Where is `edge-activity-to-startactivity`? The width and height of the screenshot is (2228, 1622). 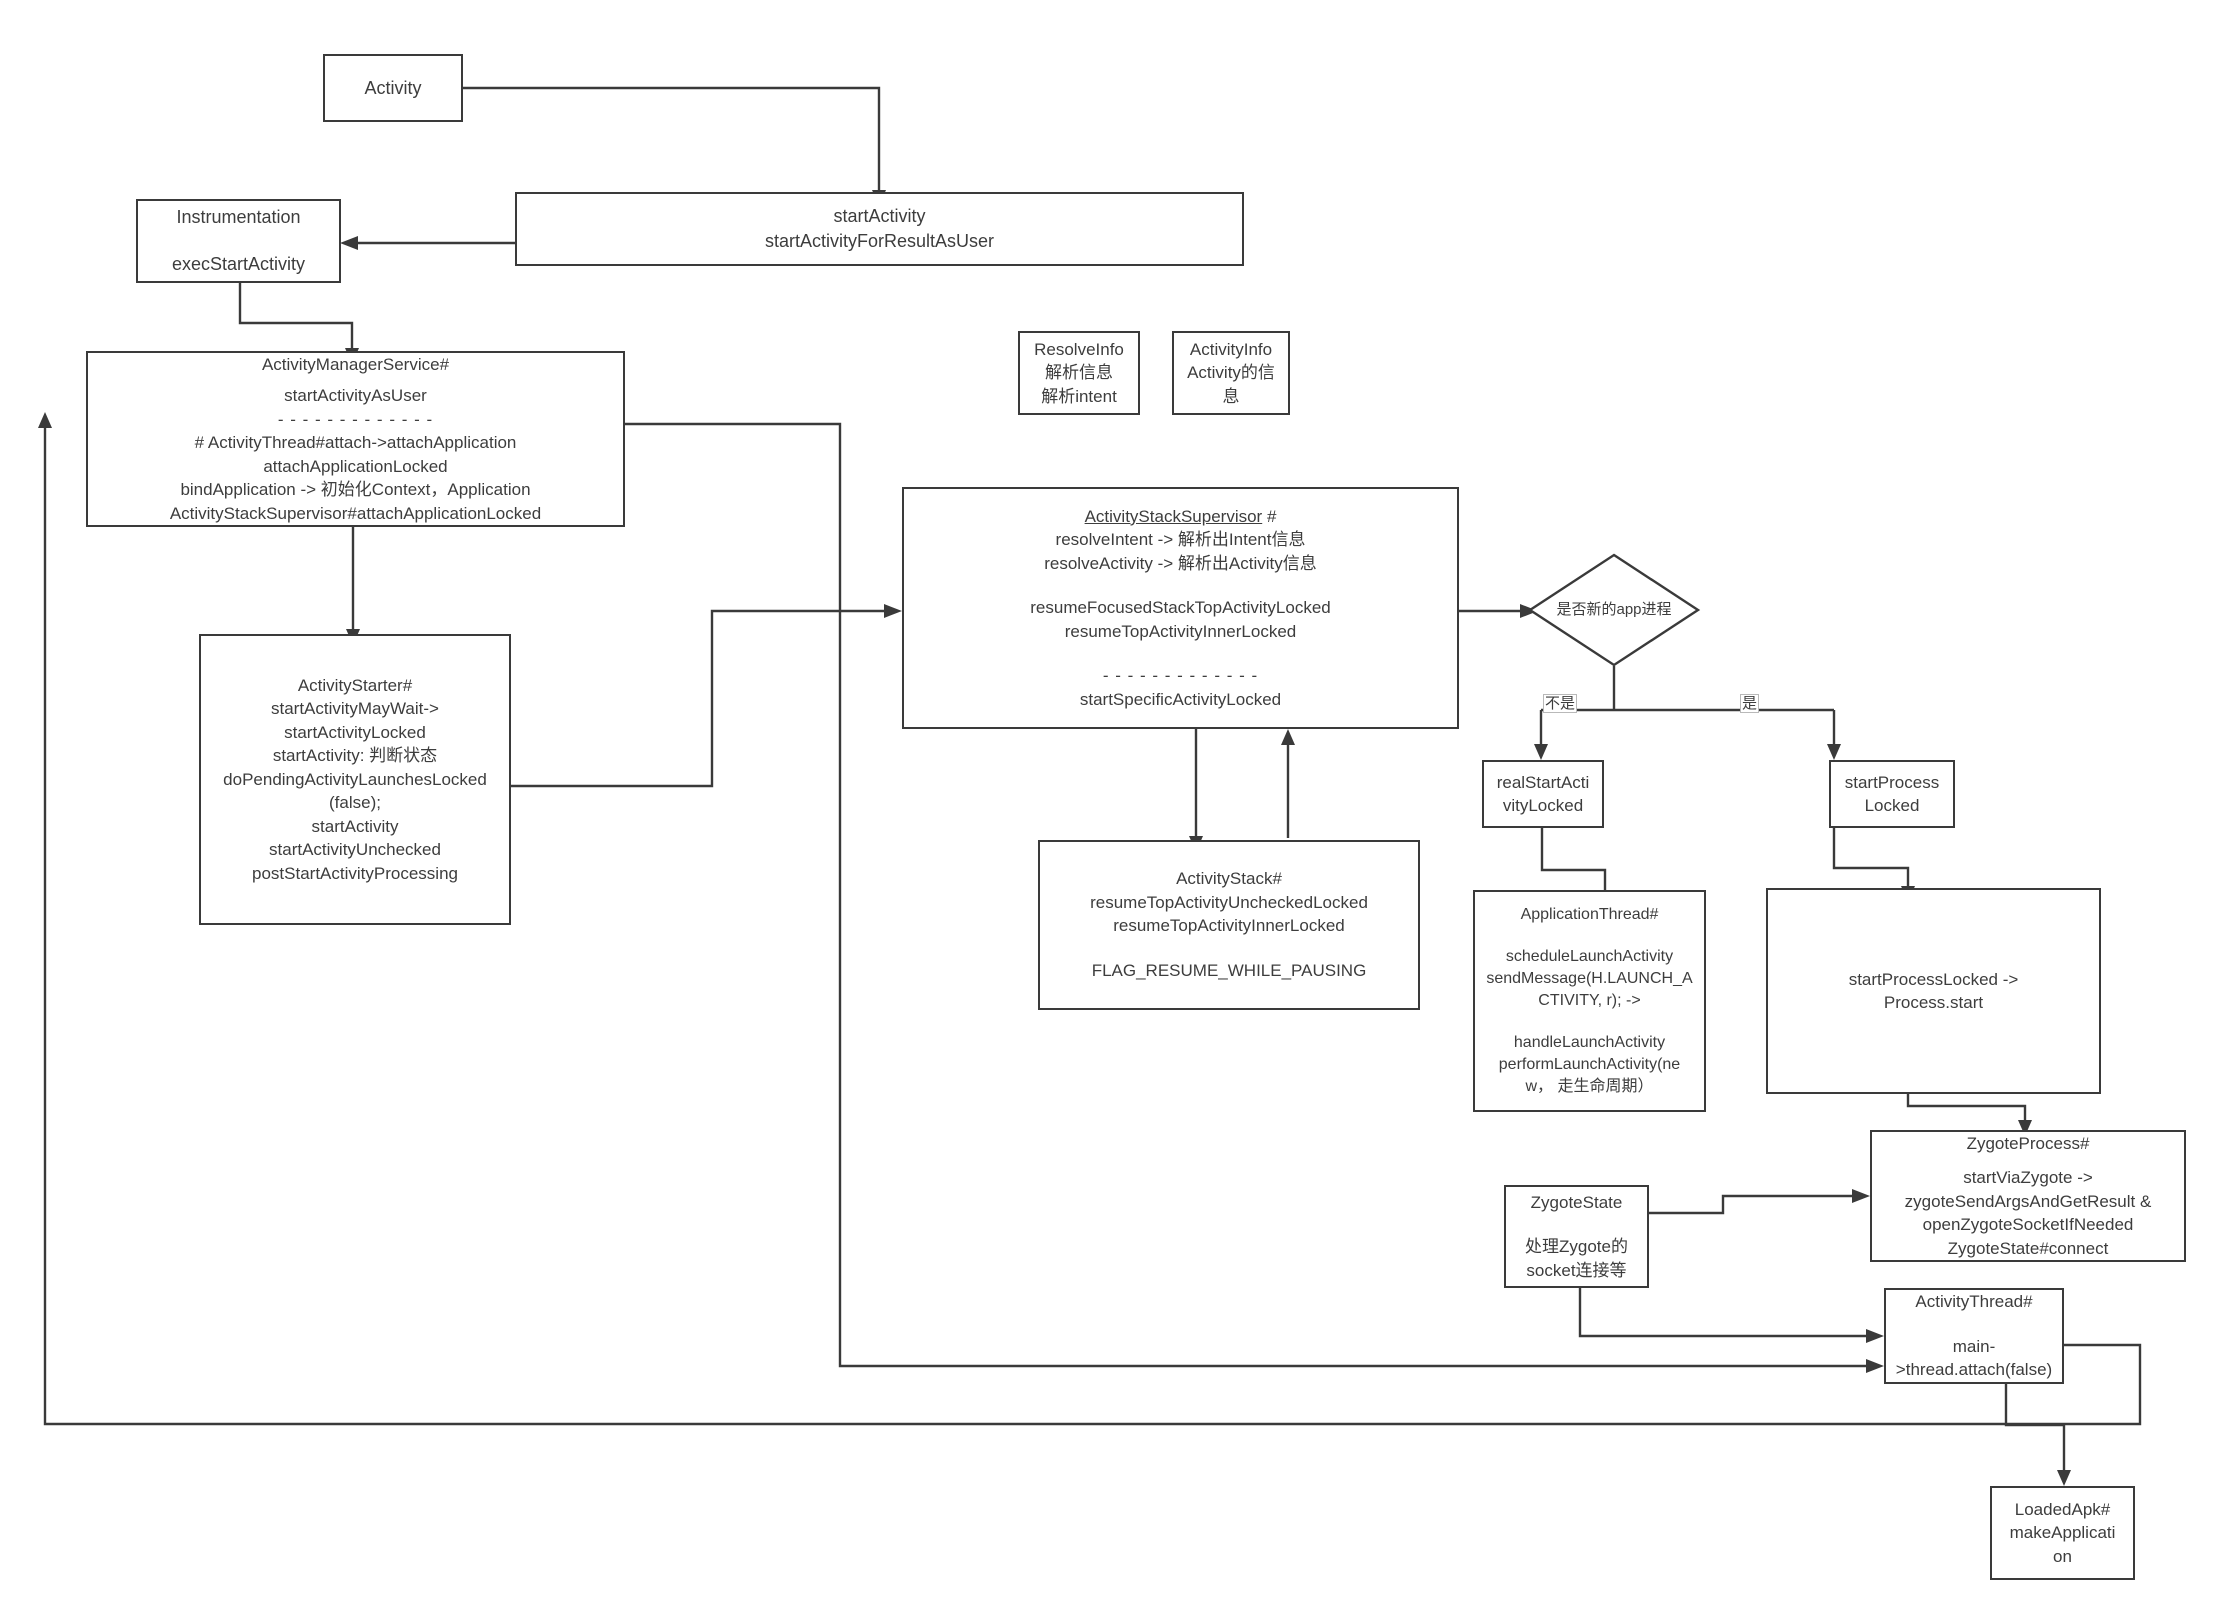 edge-activity-to-startactivity is located at coordinates (672, 139).